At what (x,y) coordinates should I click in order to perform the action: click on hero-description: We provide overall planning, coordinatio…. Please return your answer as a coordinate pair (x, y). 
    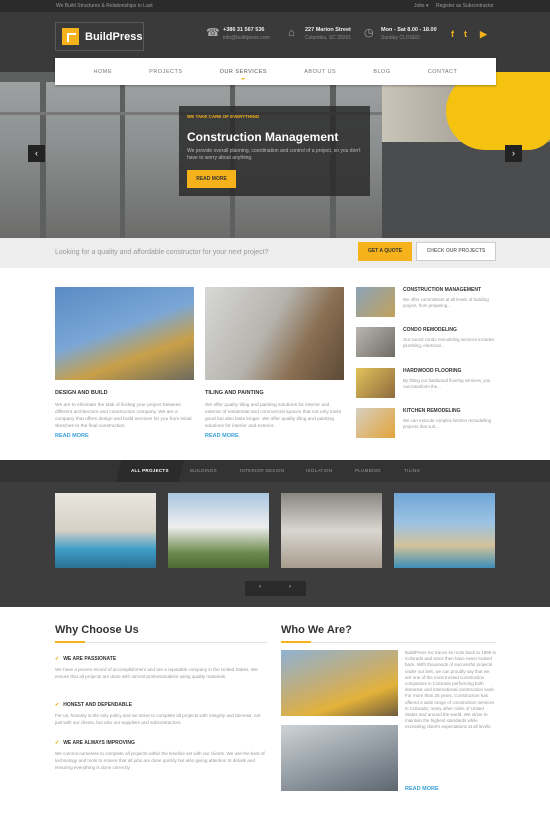
    Looking at the image, I should click on (274, 154).